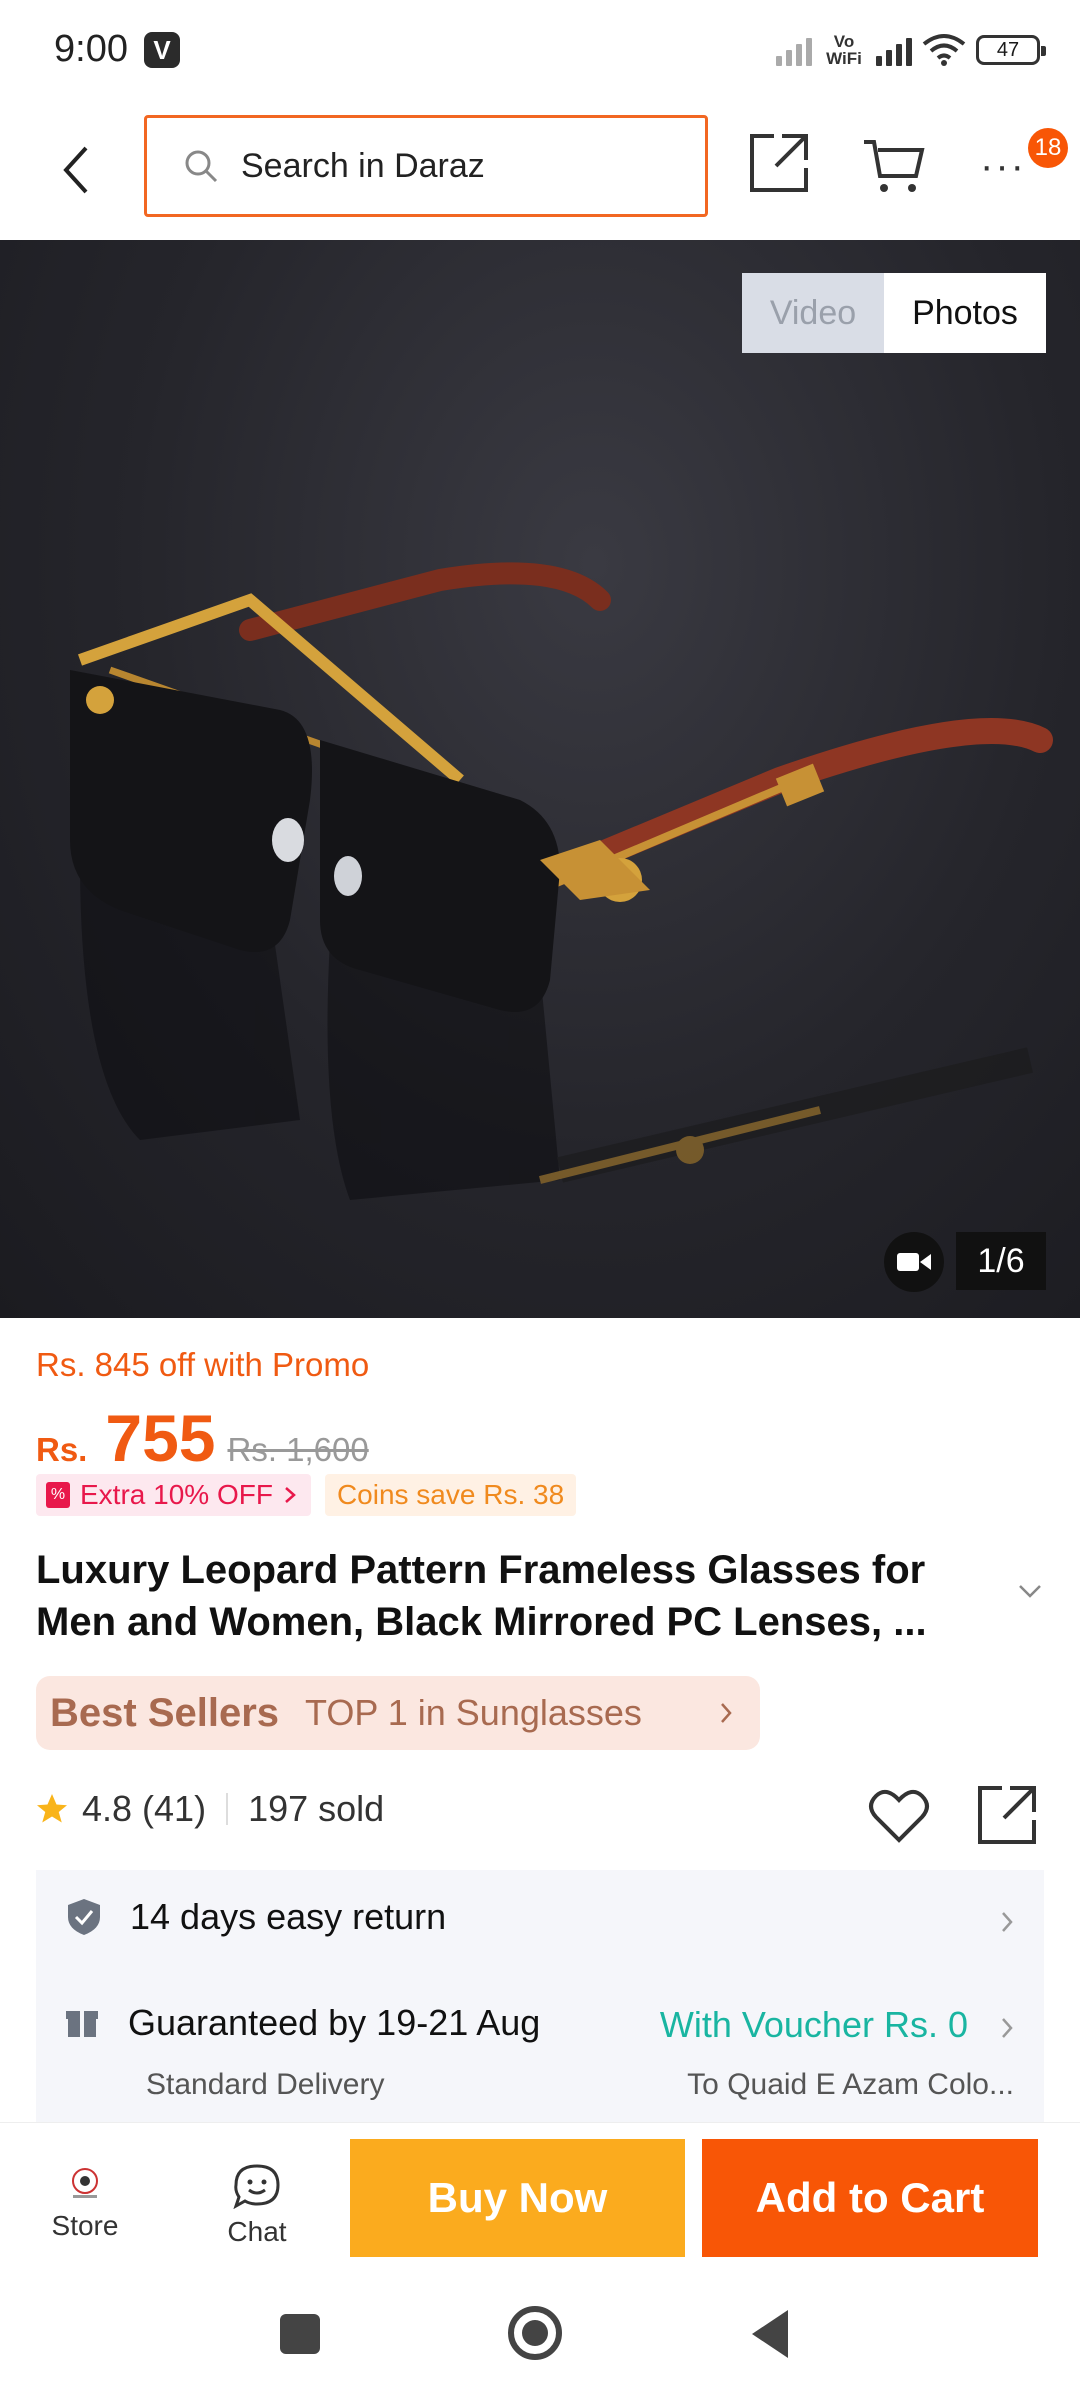 This screenshot has height=2400, width=1080. Describe the element at coordinates (84, 1917) in the screenshot. I see `shield-check-icon` at that location.